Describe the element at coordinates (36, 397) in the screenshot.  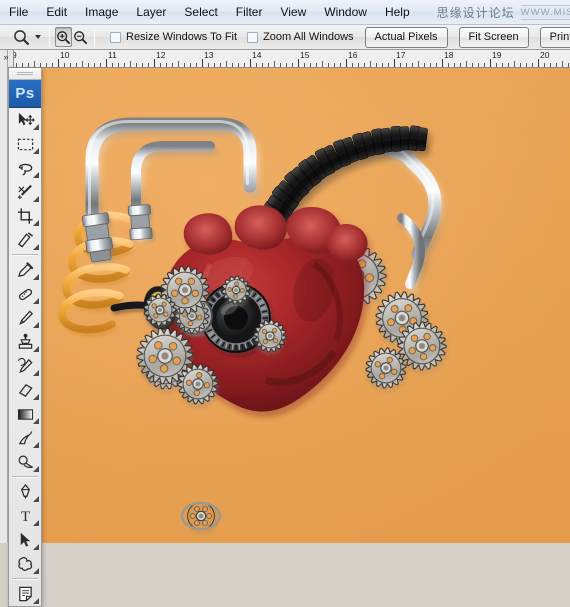
I see `tool-eraser-flyout-icon` at that location.